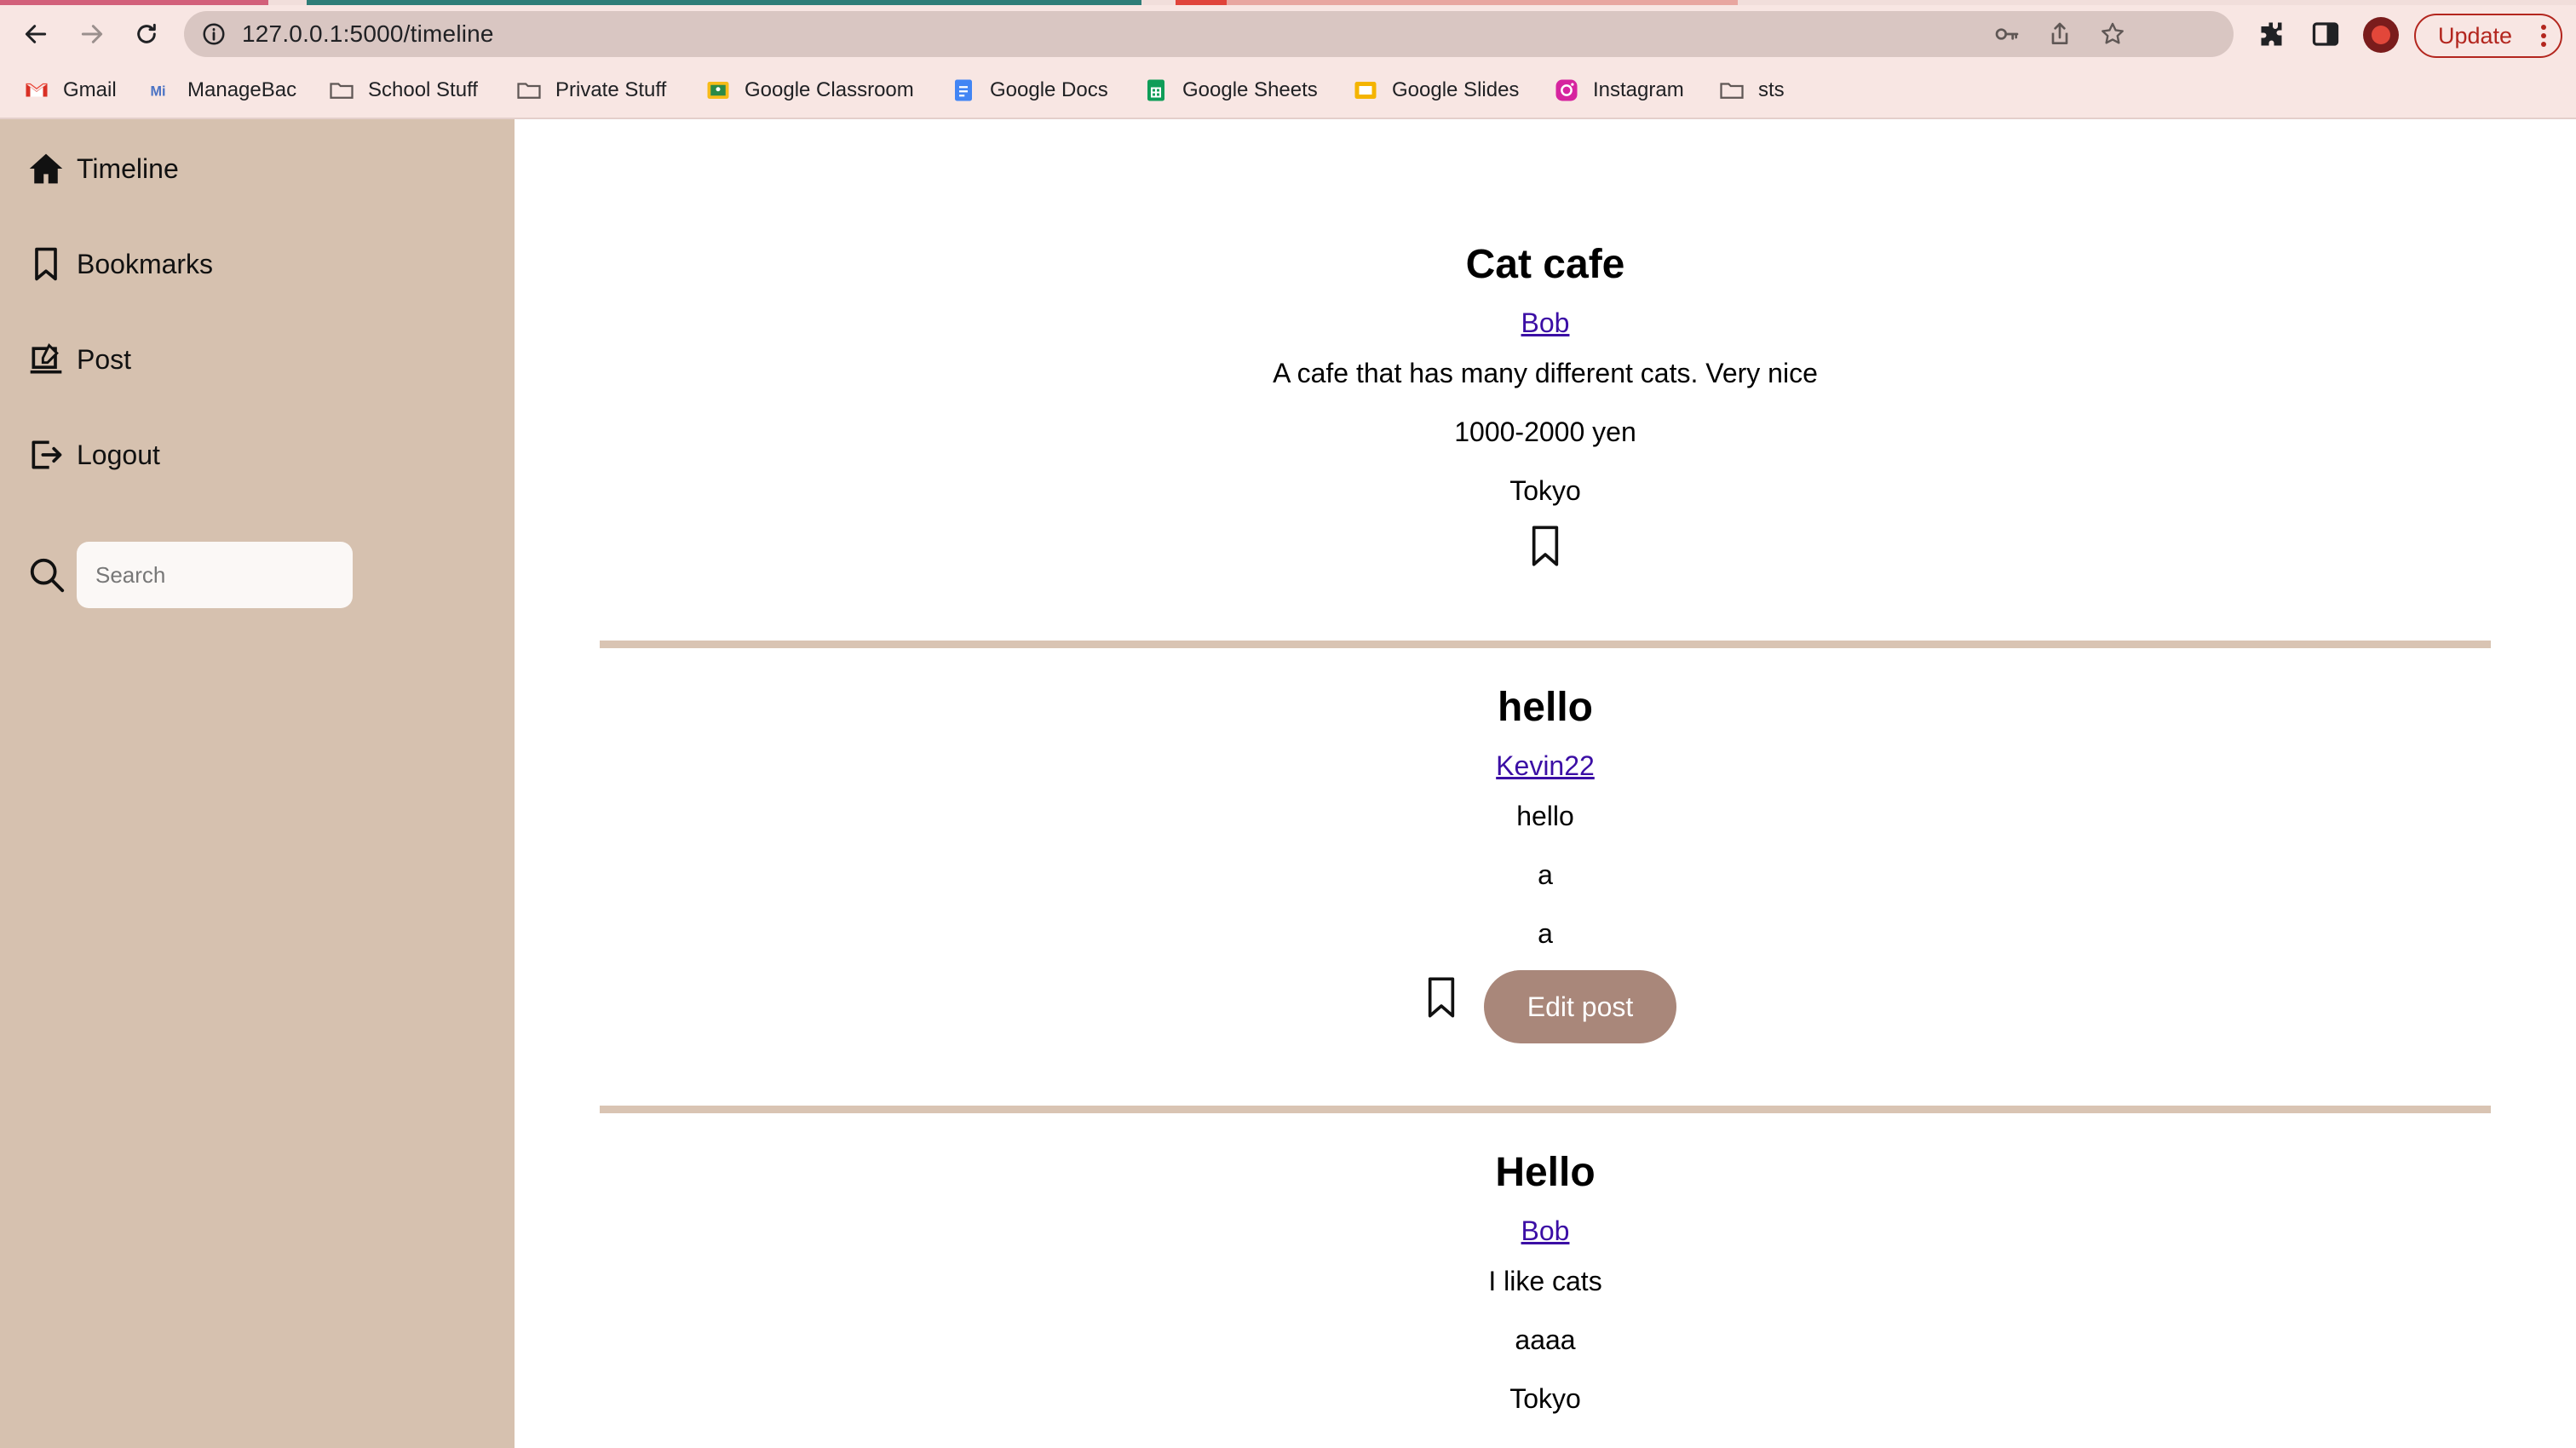  What do you see at coordinates (214, 34) in the screenshot?
I see `site-info-icon` at bounding box center [214, 34].